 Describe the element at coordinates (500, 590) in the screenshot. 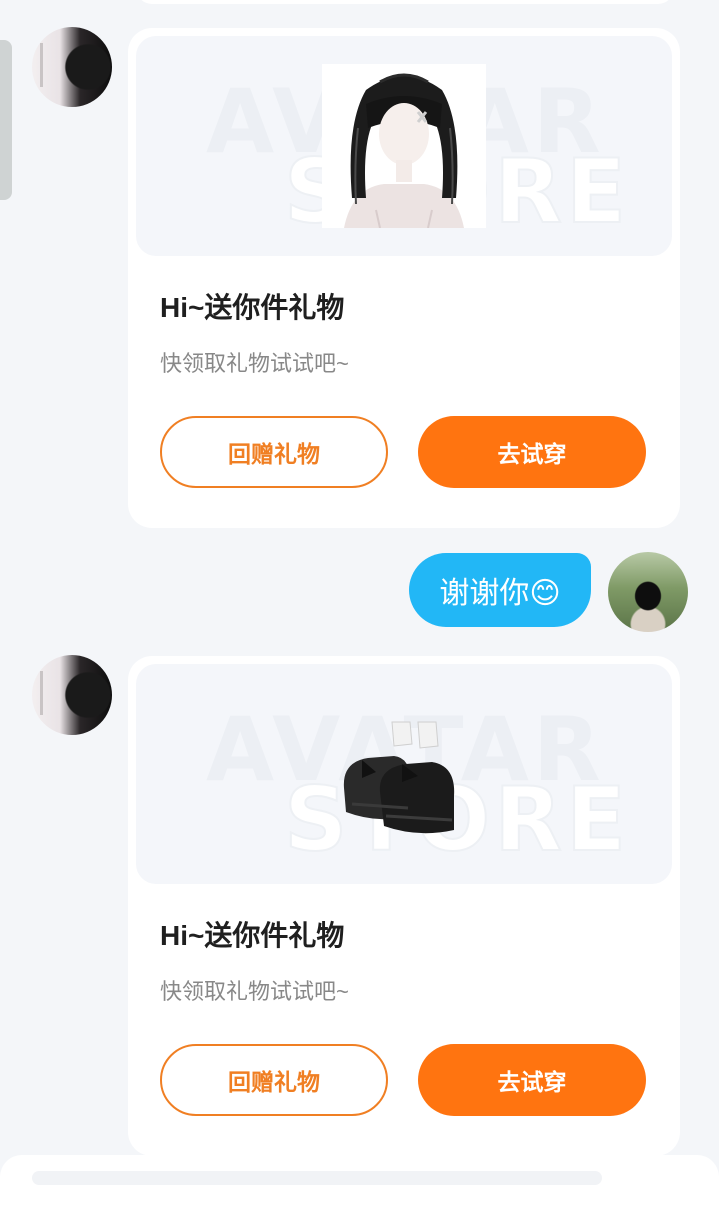

I see `my-message-bubble: 谢谢你😊` at that location.